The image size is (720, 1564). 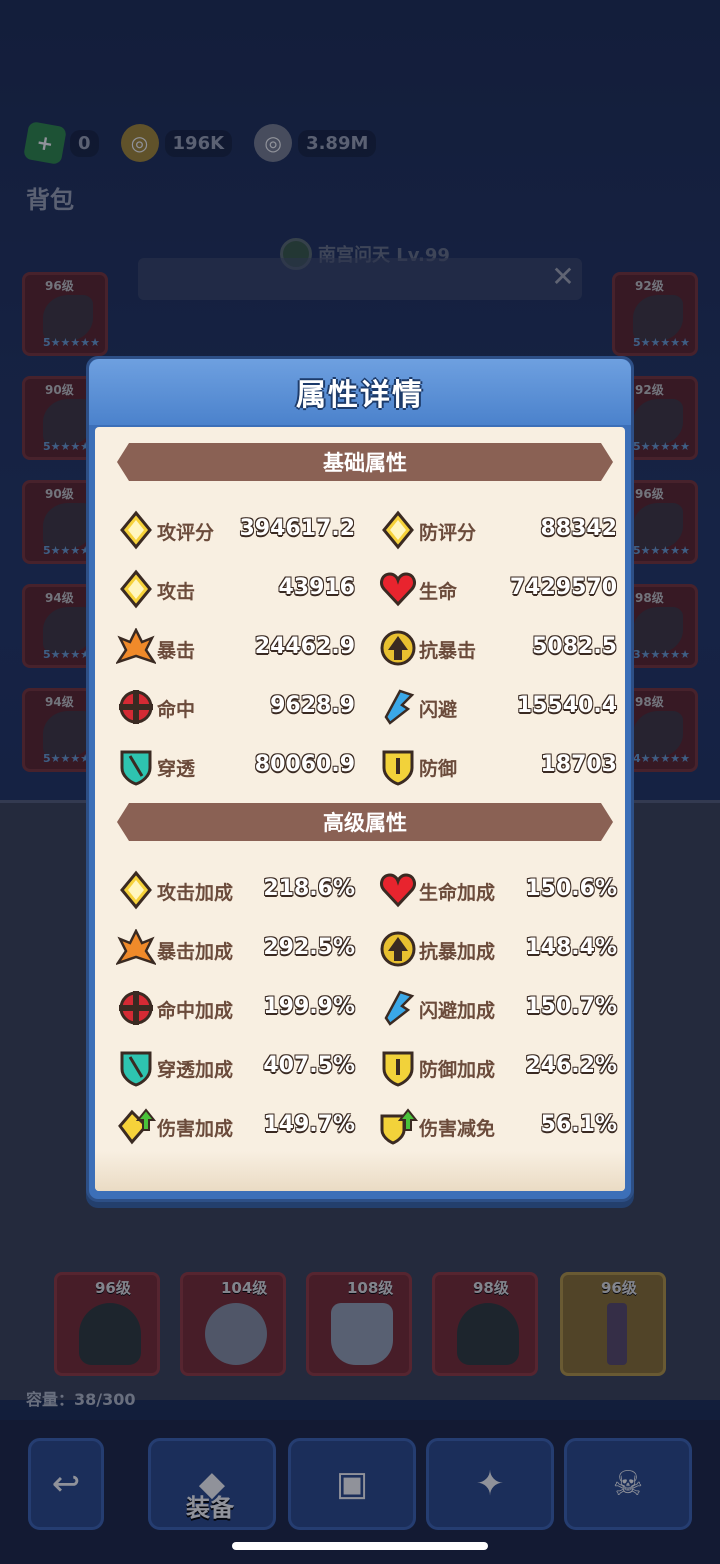 I want to click on stat-value: 9628.9, so click(x=312, y=705).